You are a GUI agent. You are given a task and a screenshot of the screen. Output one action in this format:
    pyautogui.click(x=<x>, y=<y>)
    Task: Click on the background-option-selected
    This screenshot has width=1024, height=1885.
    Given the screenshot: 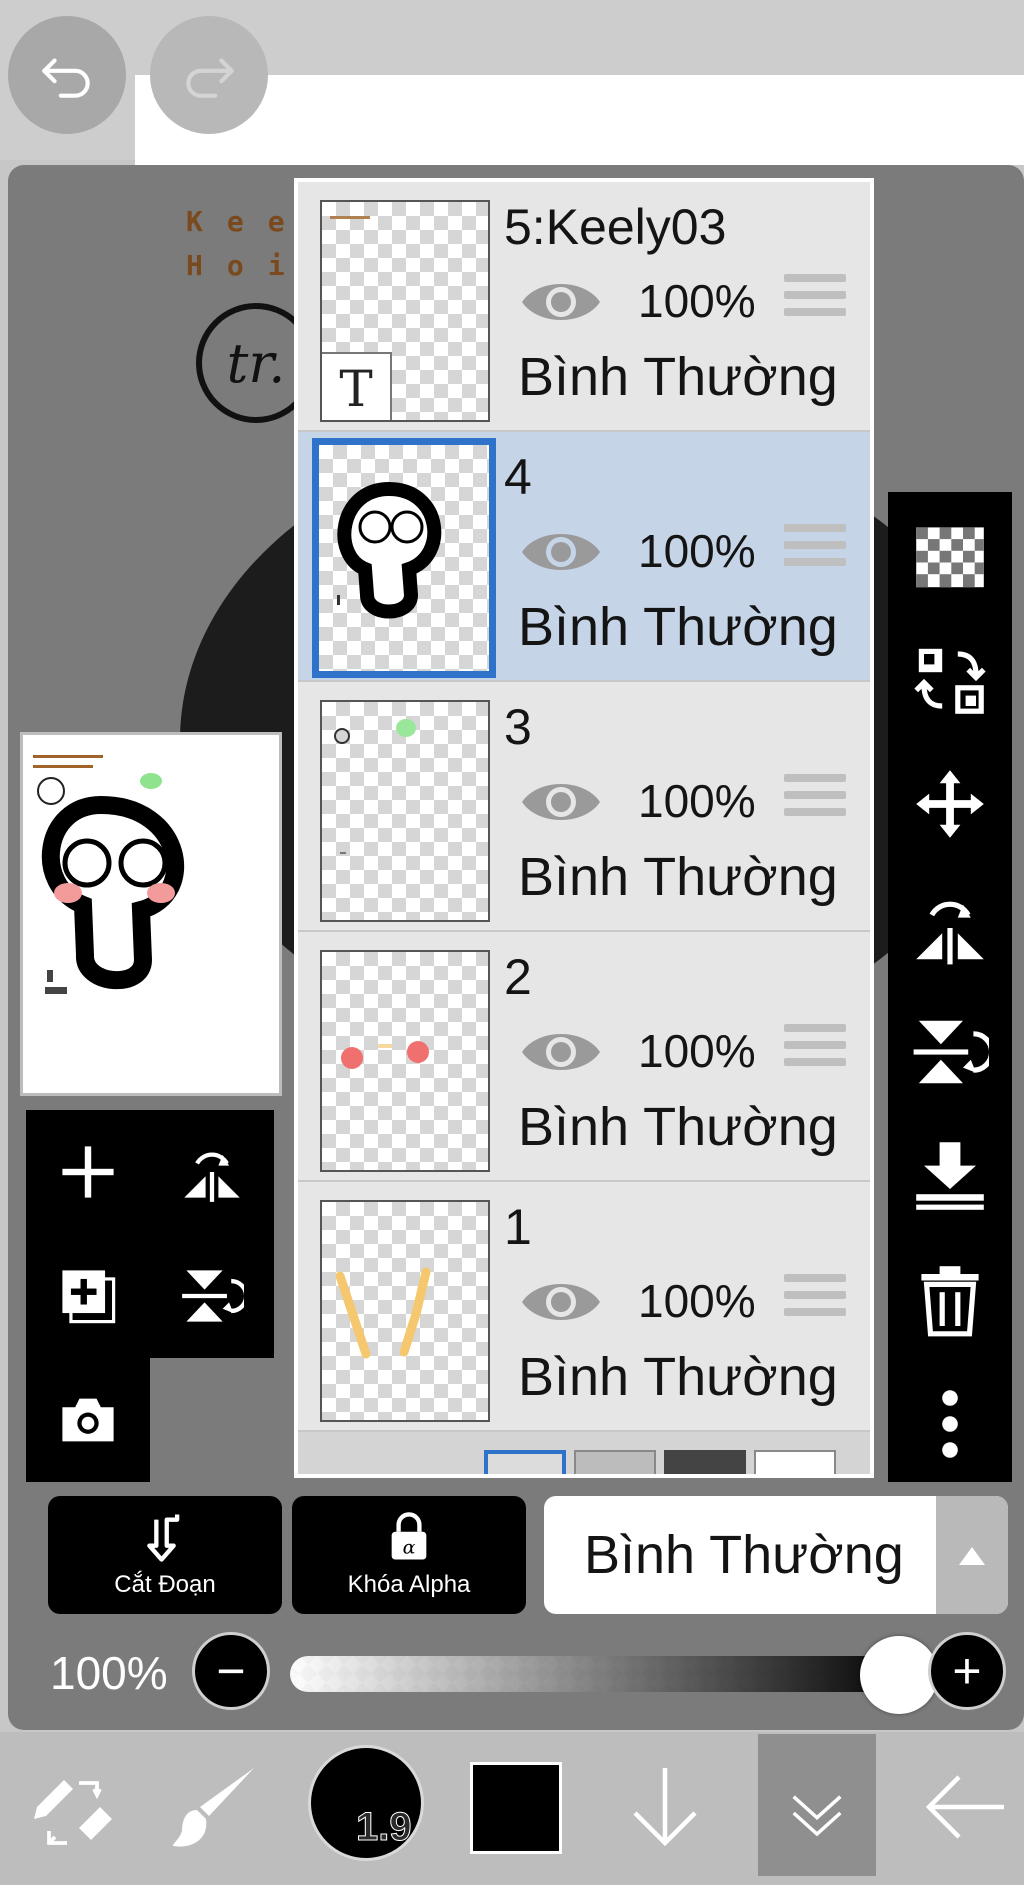 What is the action you would take?
    pyautogui.click(x=525, y=1462)
    